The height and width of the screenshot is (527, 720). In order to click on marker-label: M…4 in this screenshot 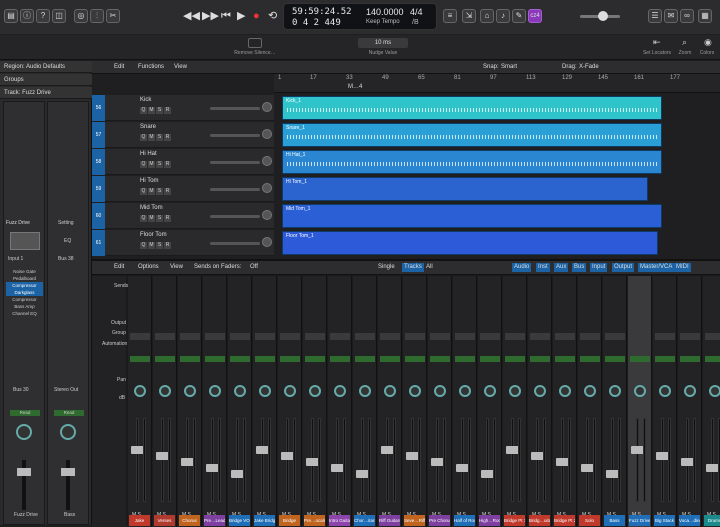, I will do `click(355, 87)`.